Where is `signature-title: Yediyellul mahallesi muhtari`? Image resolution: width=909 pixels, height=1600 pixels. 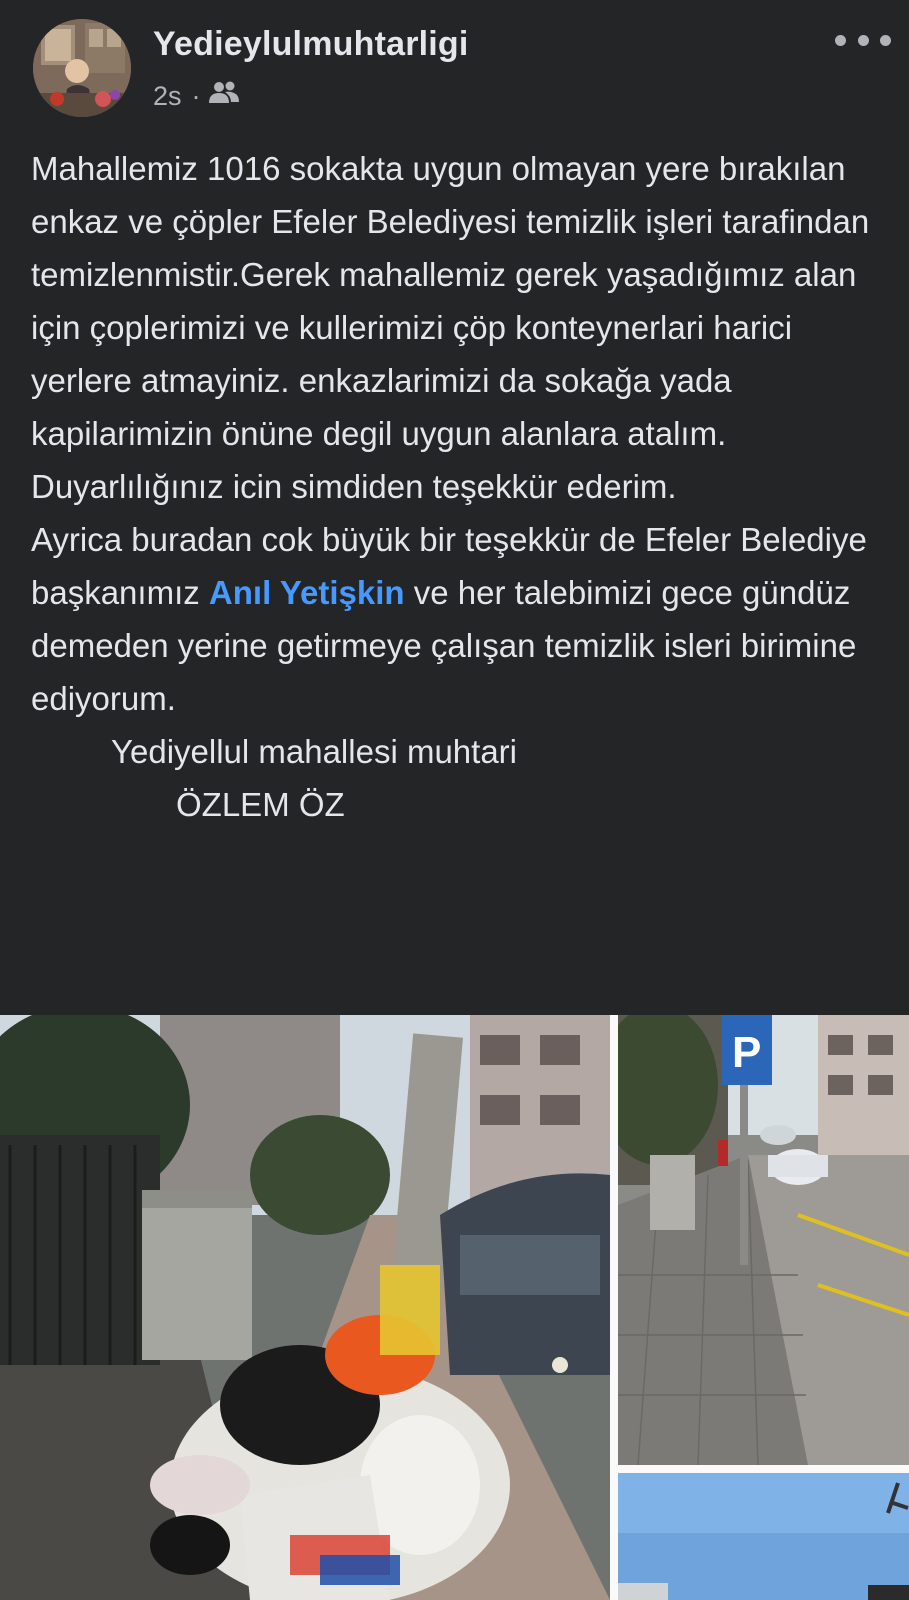
signature-title: Yediyellul mahallesi muhtari is located at coordinates (314, 751).